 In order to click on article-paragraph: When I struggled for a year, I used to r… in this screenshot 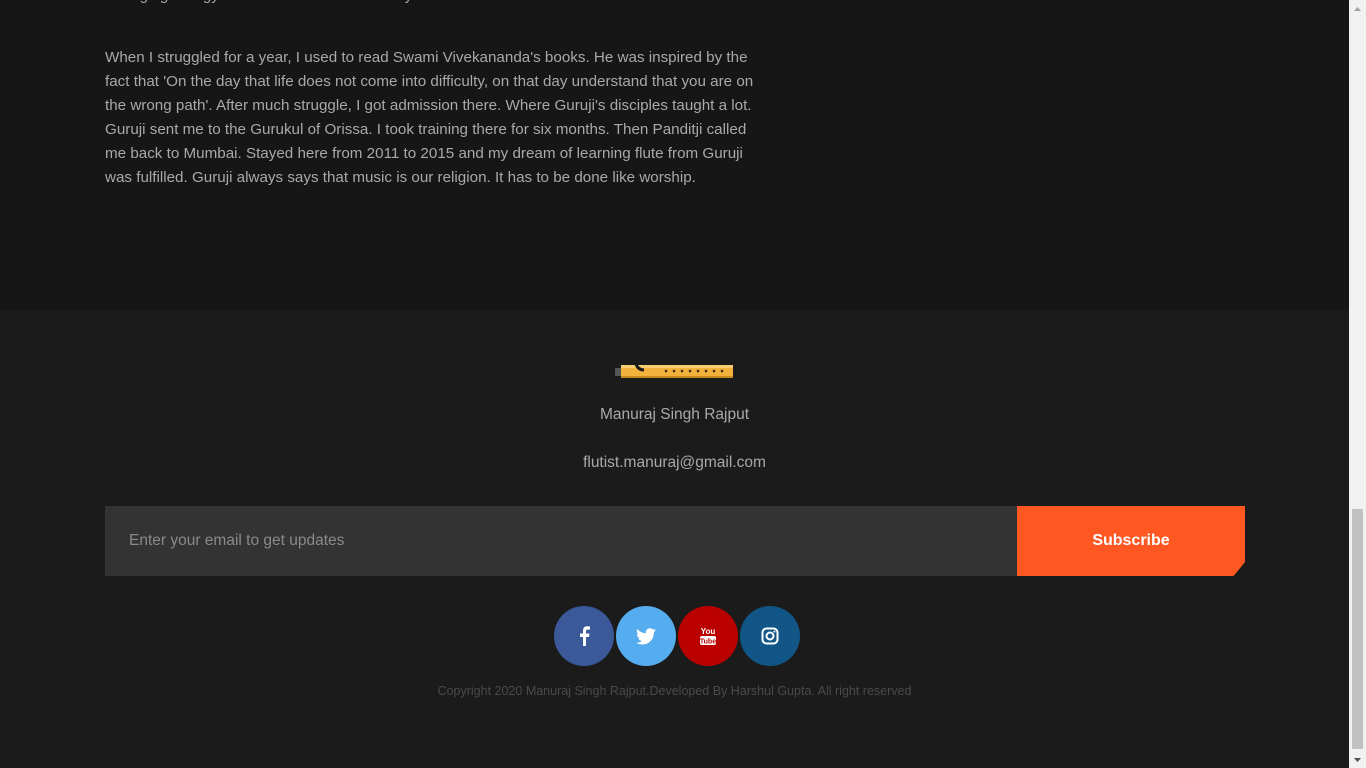, I will do `click(429, 117)`.